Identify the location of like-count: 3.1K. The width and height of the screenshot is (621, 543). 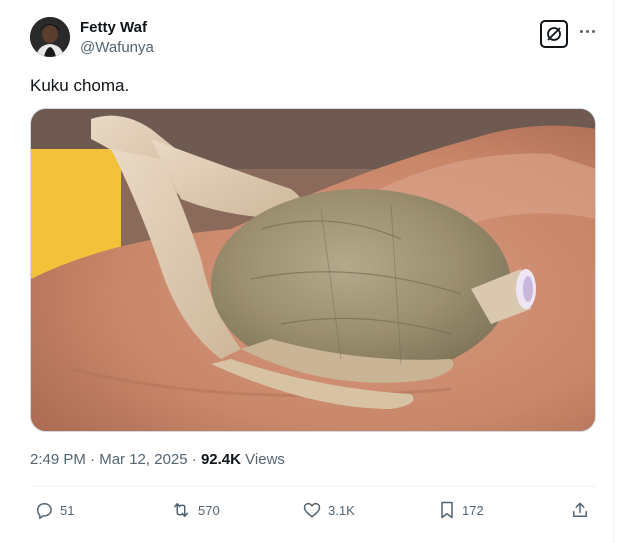
(341, 510).